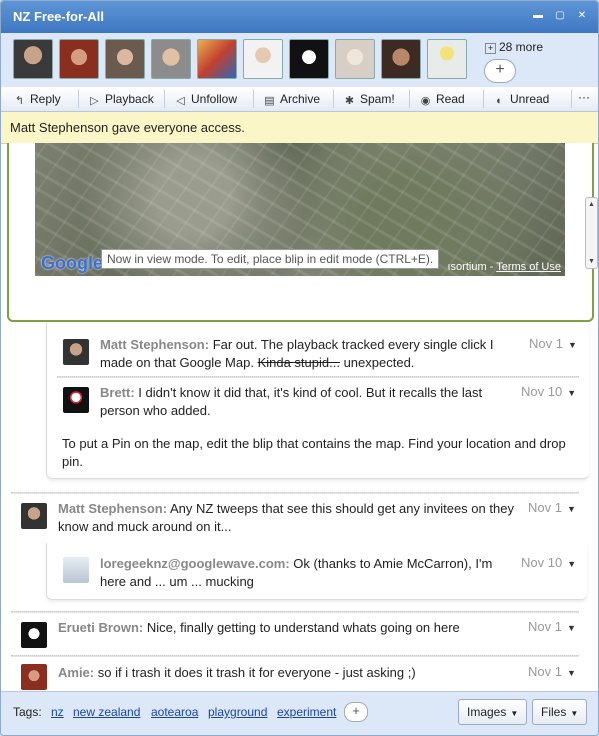 The height and width of the screenshot is (736, 599). Describe the element at coordinates (528, 267) in the screenshot. I see `terms-of-use-link: Terms of Use` at that location.